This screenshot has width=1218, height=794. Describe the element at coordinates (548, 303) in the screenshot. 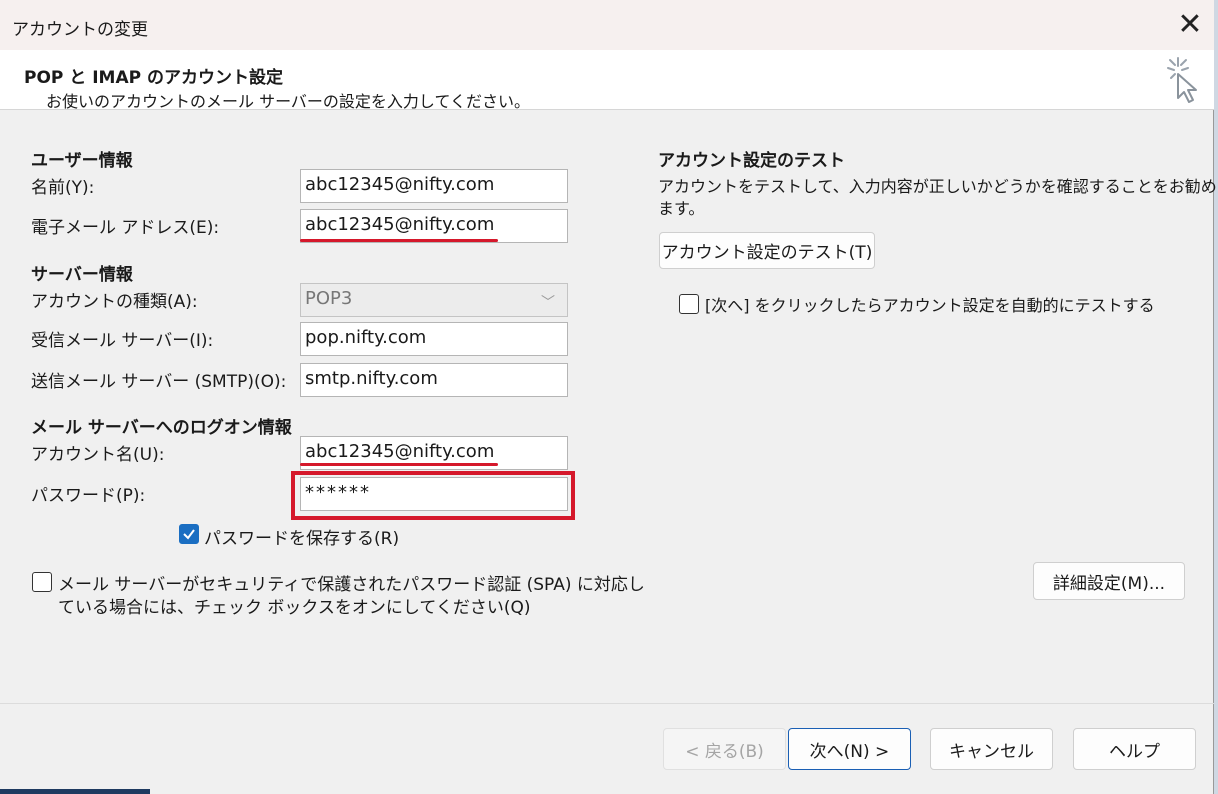

I see `chevron-down-icon: ﹀` at that location.